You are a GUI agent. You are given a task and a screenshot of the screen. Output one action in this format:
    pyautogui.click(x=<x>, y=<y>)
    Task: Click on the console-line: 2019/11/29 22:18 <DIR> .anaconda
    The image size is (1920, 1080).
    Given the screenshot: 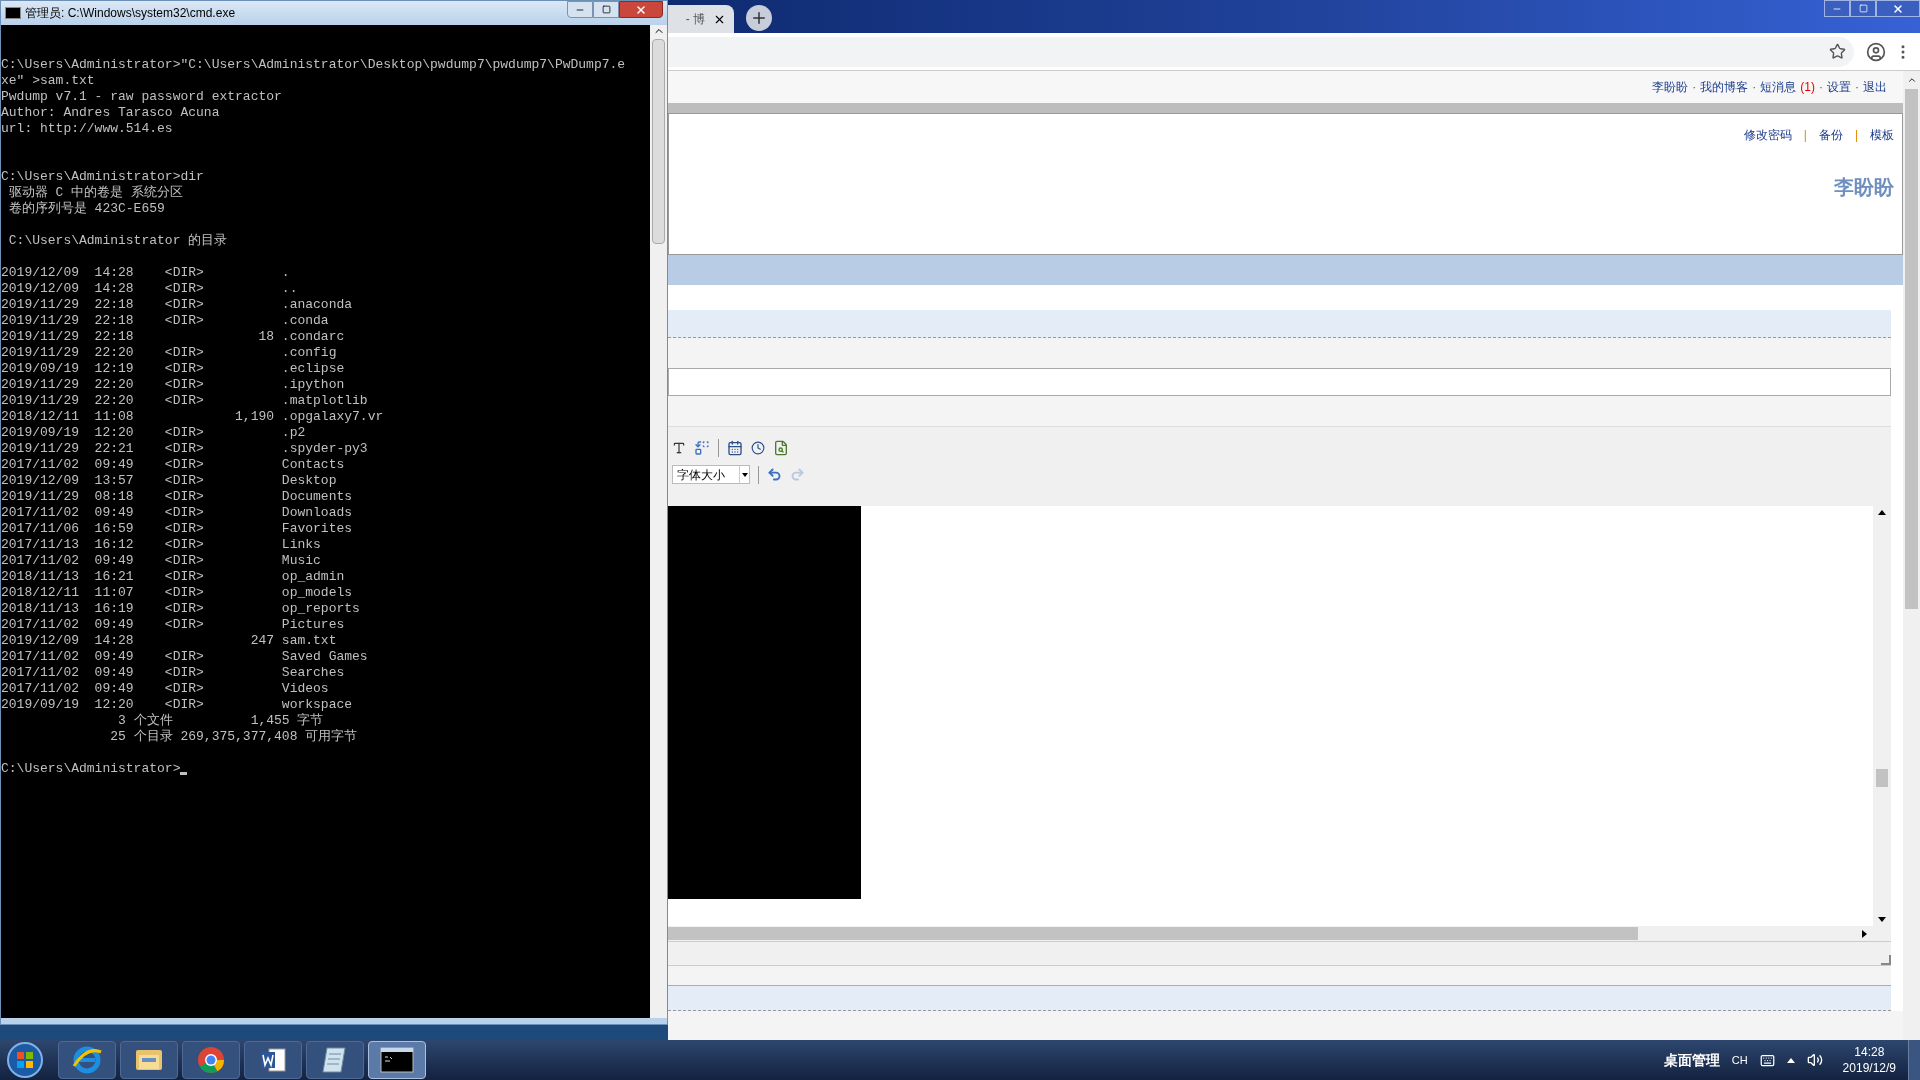 What is the action you would take?
    pyautogui.click(x=177, y=305)
    